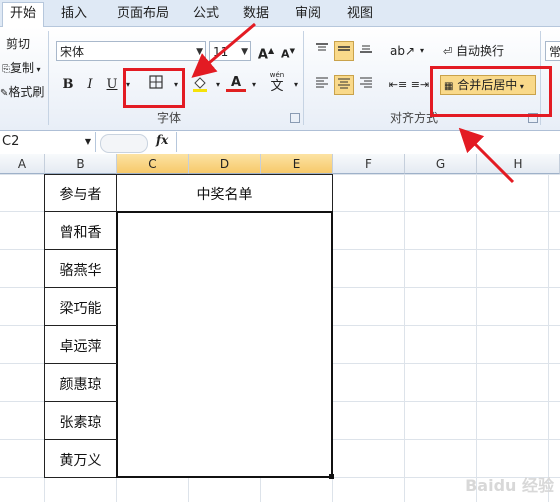  I want to click on arrow-to-borders, so click(223, 50).